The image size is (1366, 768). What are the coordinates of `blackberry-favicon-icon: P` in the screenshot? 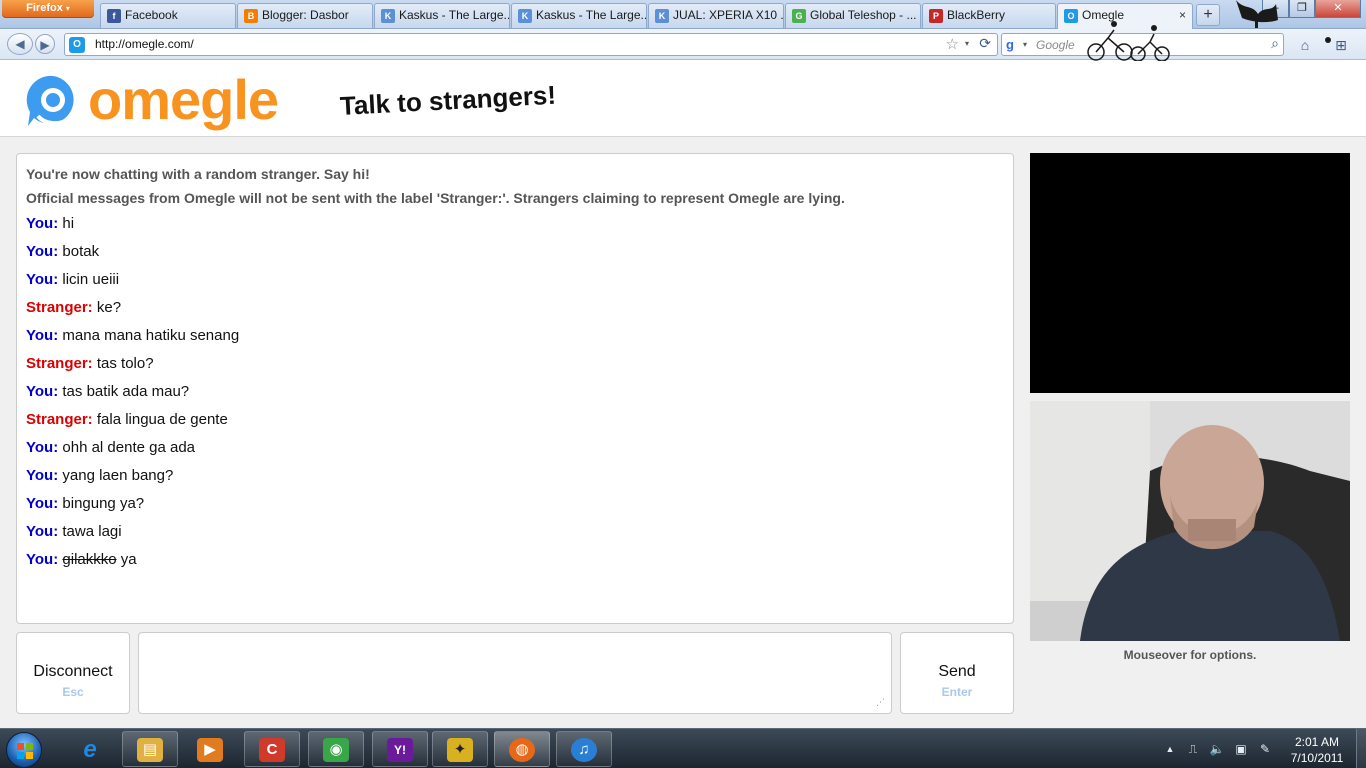 It's located at (936, 16).